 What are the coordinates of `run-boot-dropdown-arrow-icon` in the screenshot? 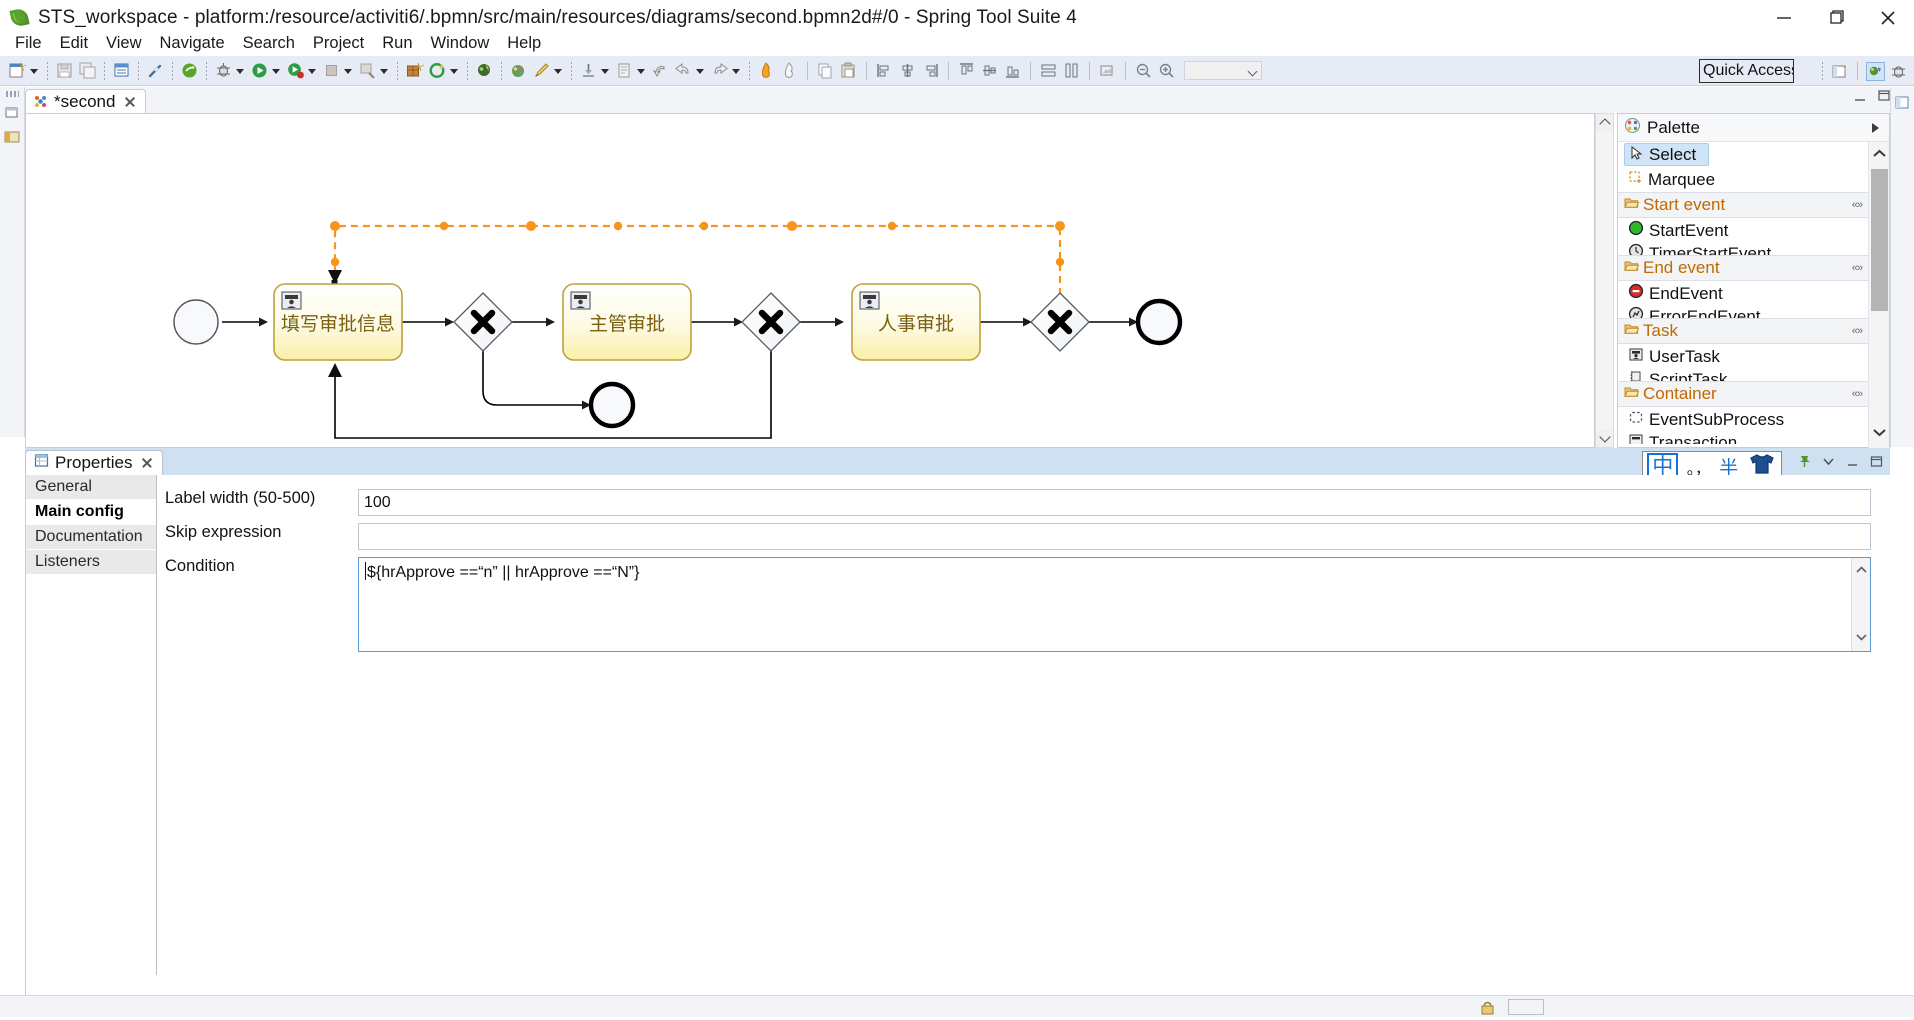 It's located at (312, 71).